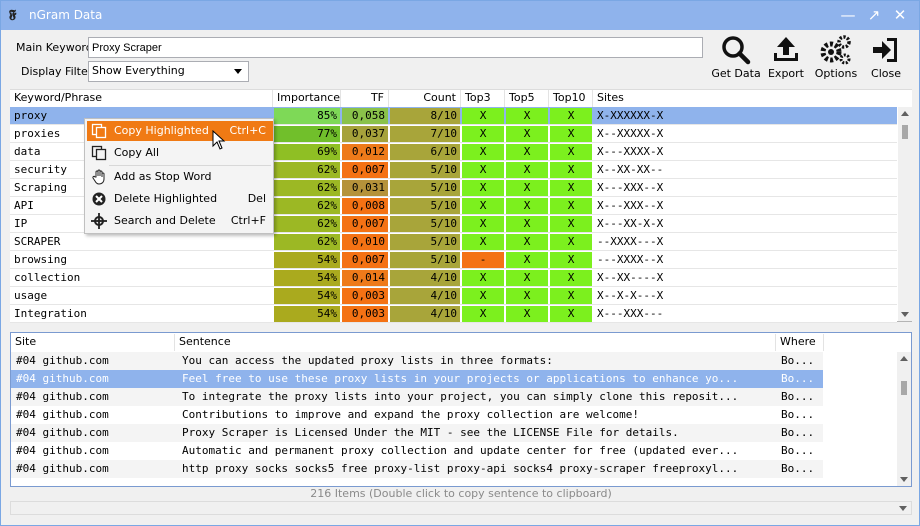 Image resolution: width=920 pixels, height=526 pixels. I want to click on close-window-icon: ✕, so click(900, 15).